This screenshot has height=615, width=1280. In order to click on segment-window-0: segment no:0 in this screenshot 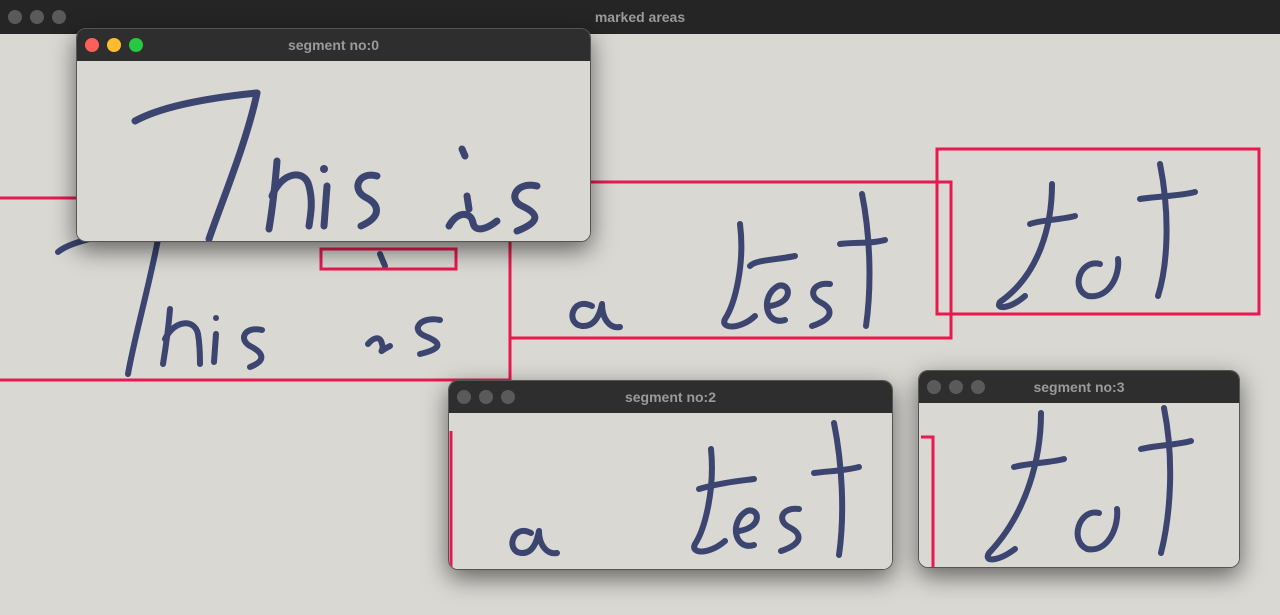, I will do `click(333, 135)`.